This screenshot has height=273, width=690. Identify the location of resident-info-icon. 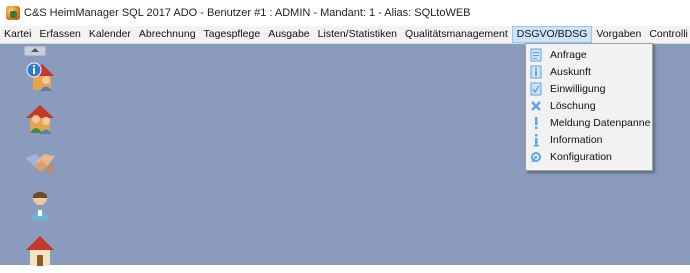
(40, 76).